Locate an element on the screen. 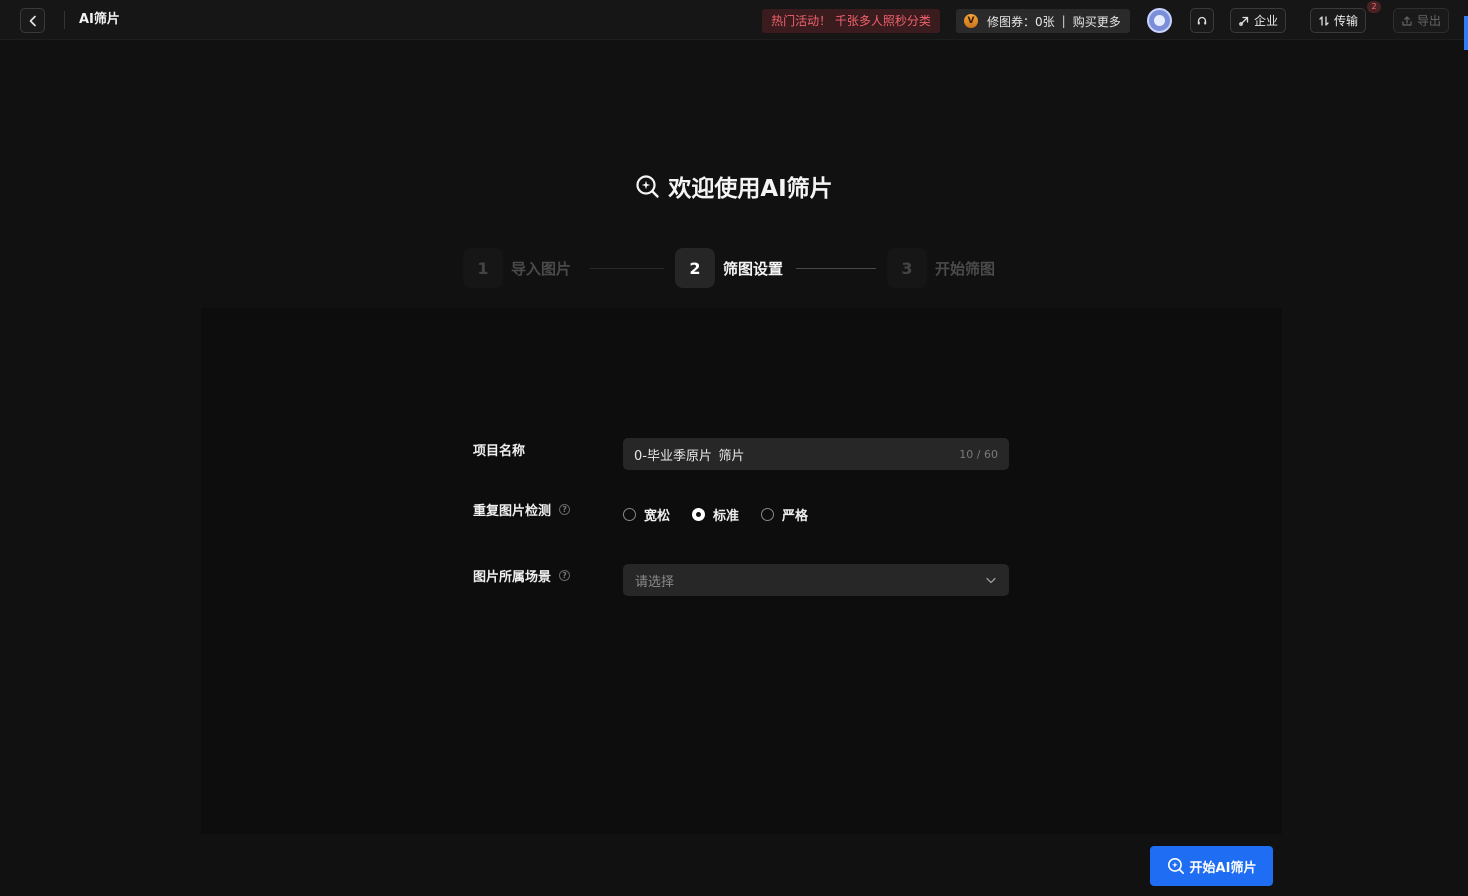  step-settings: 2 筛图设置 is located at coordinates (729, 268).